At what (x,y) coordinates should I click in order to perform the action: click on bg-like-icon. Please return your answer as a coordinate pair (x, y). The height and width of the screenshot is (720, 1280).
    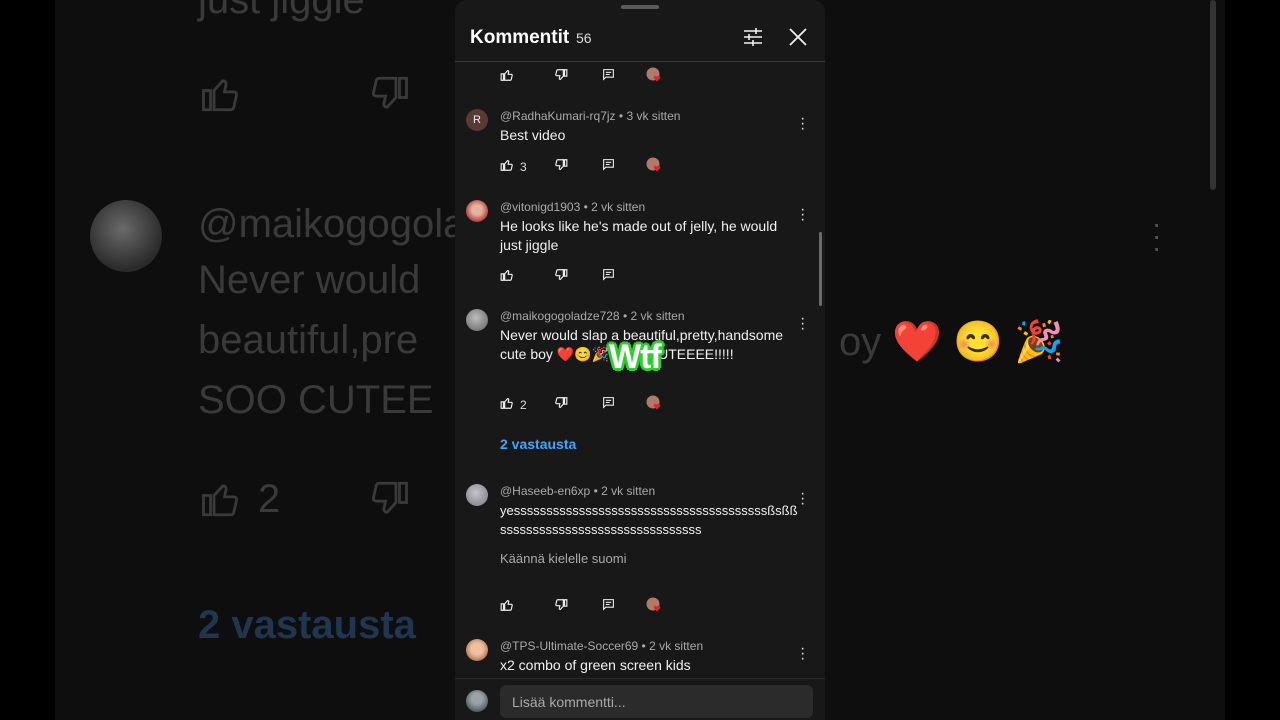
    Looking at the image, I should click on (220, 95).